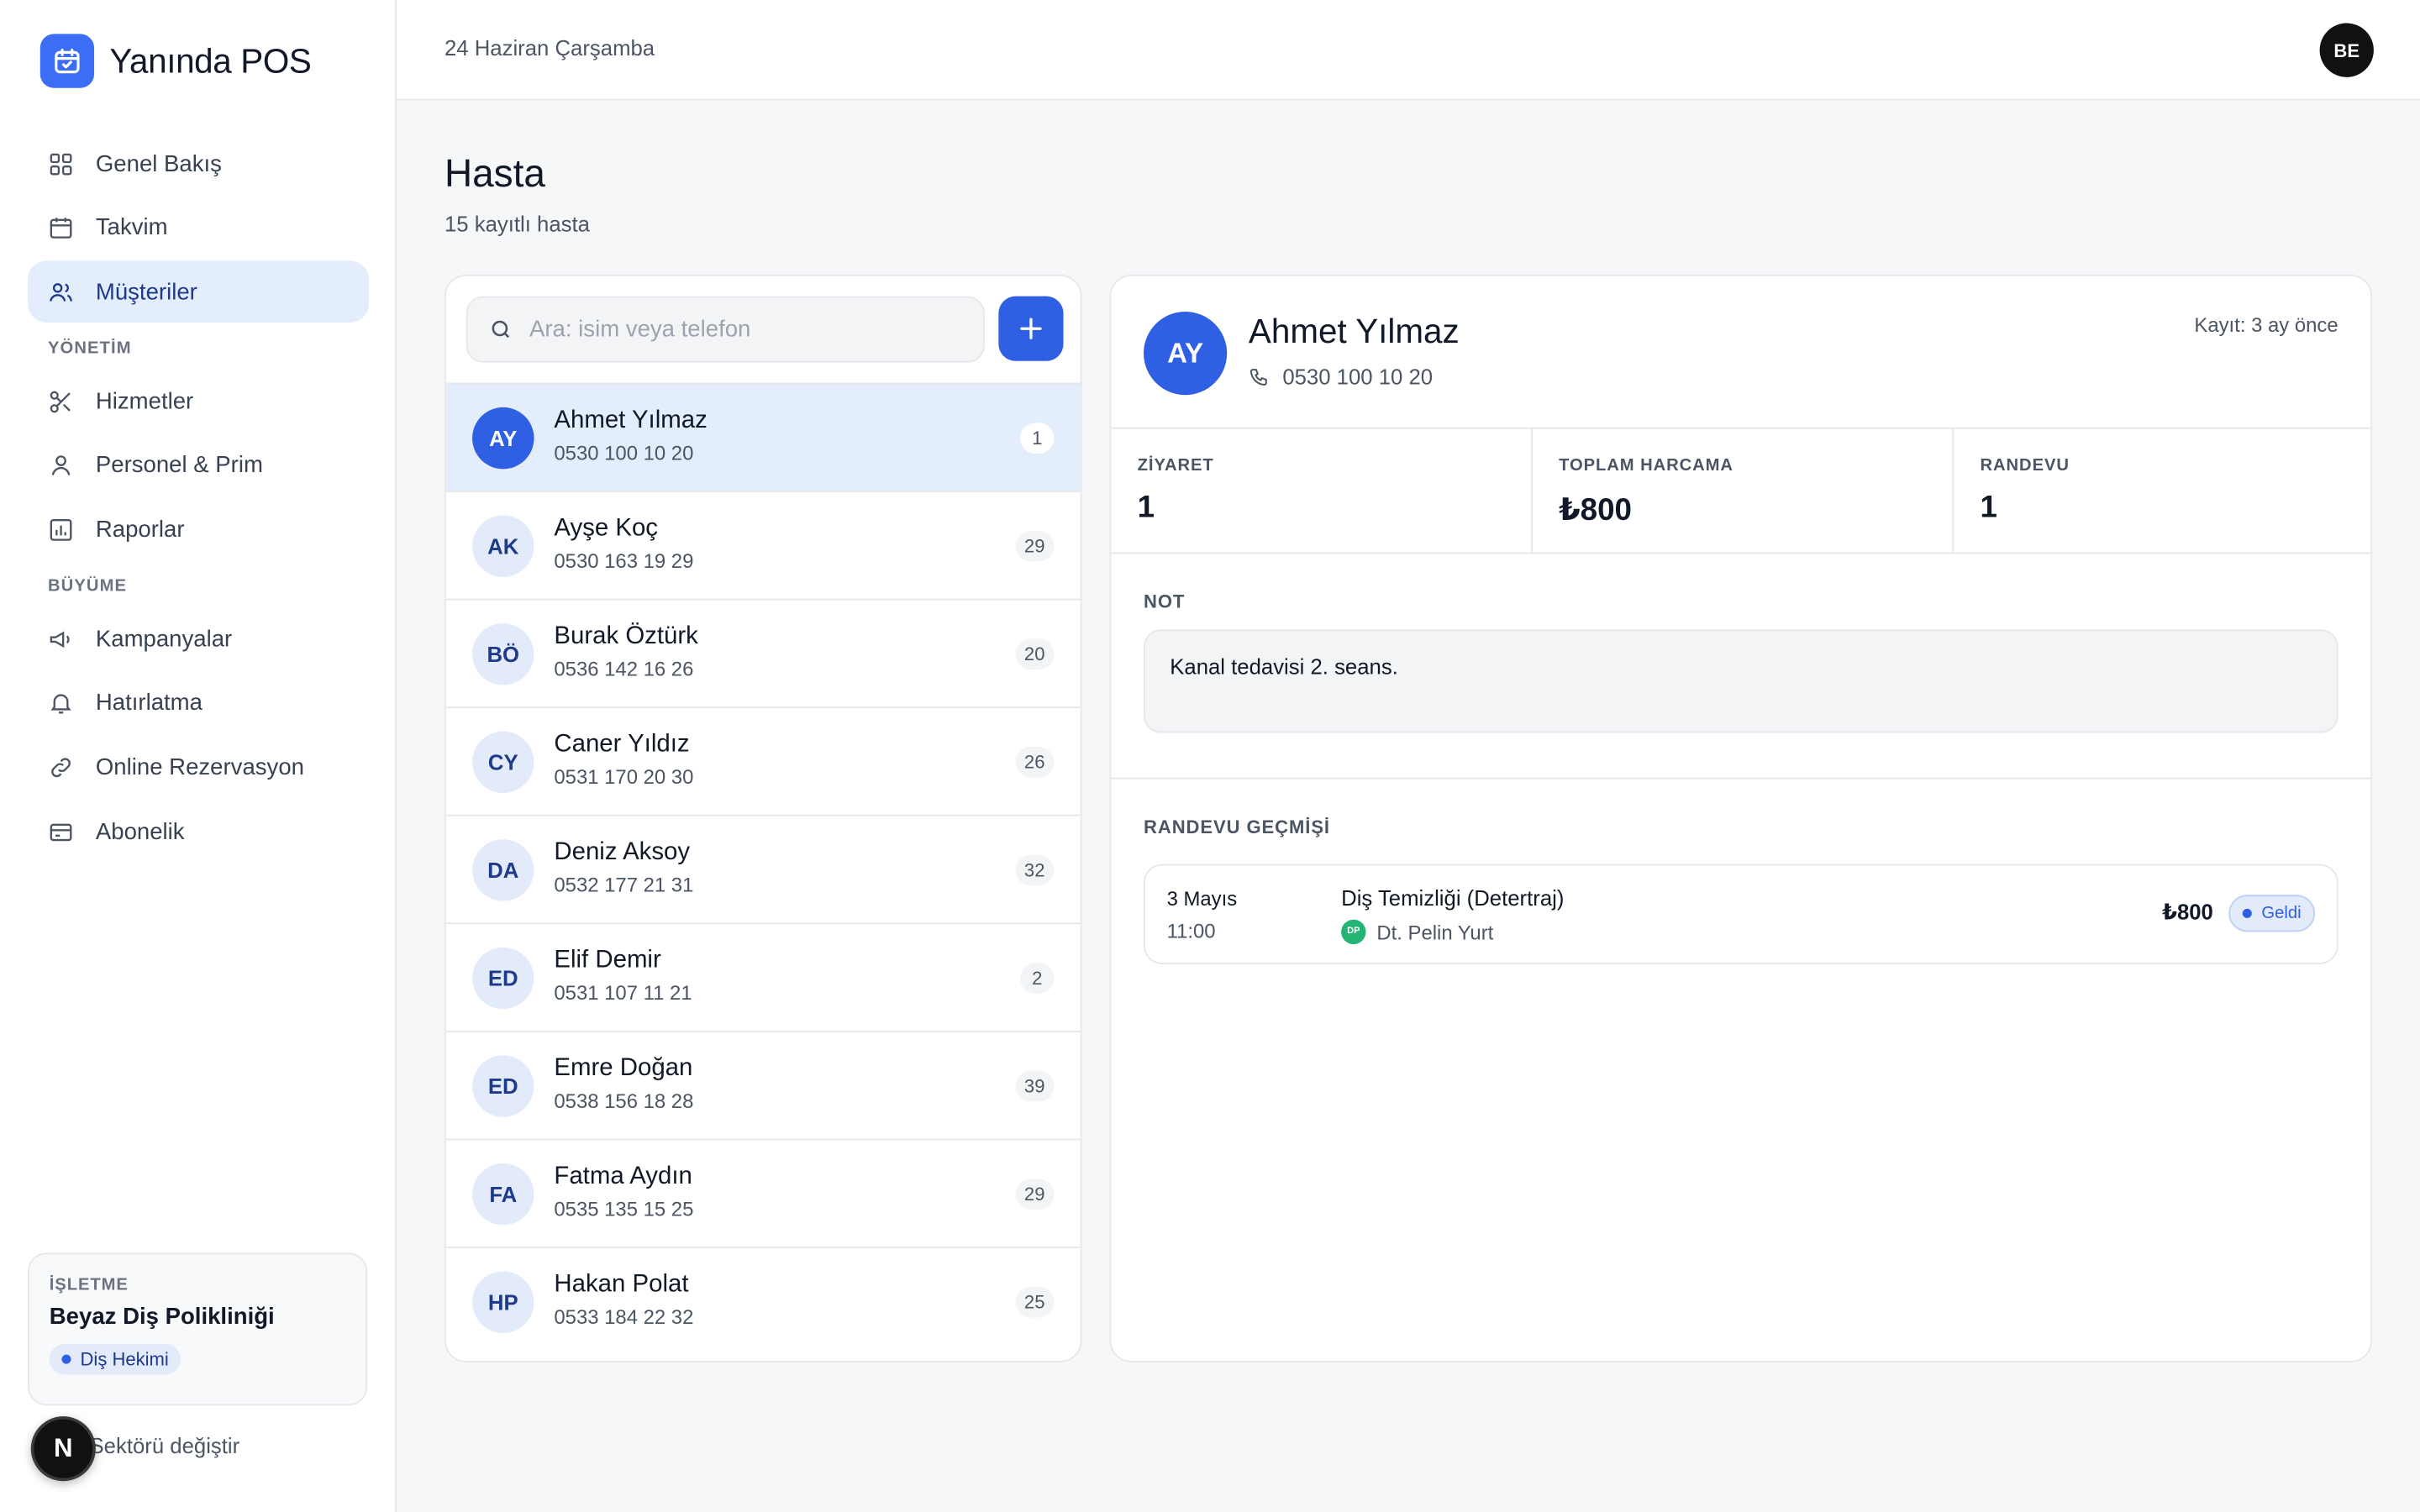 The image size is (2420, 1512). I want to click on patient-row: ED Emre Doğan 0538 156 18 28 39, so click(763, 1084).